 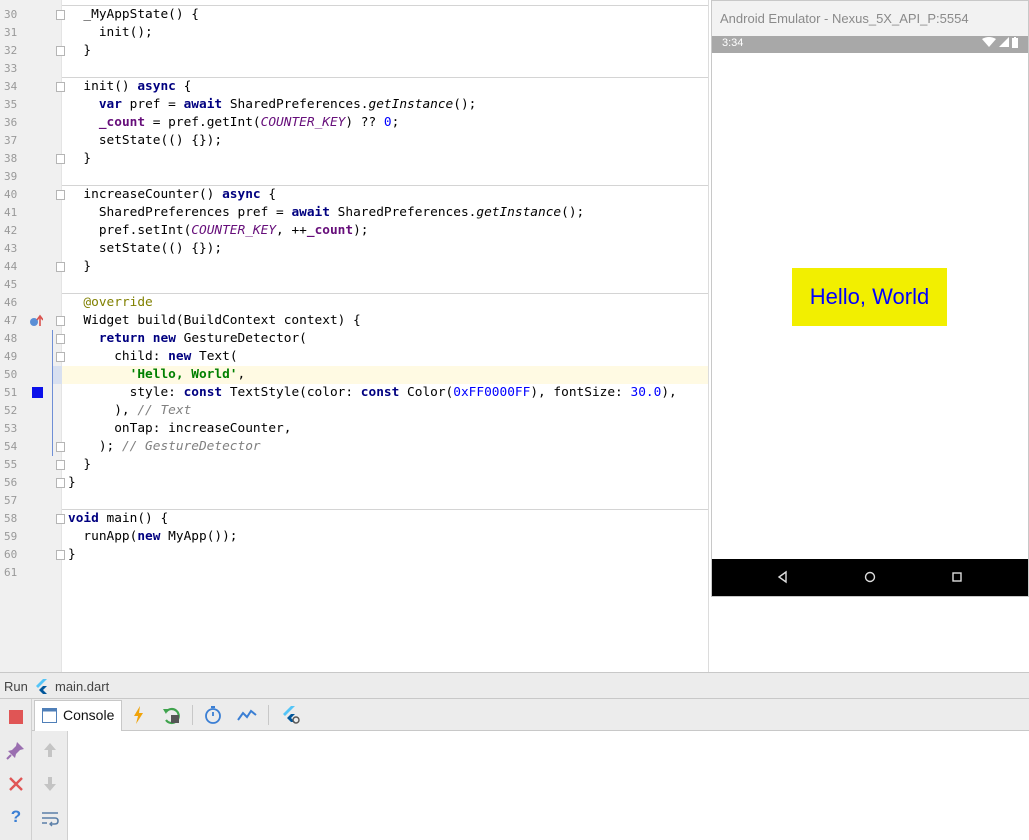 I want to click on gutter-line: 30, so click(x=32, y=15).